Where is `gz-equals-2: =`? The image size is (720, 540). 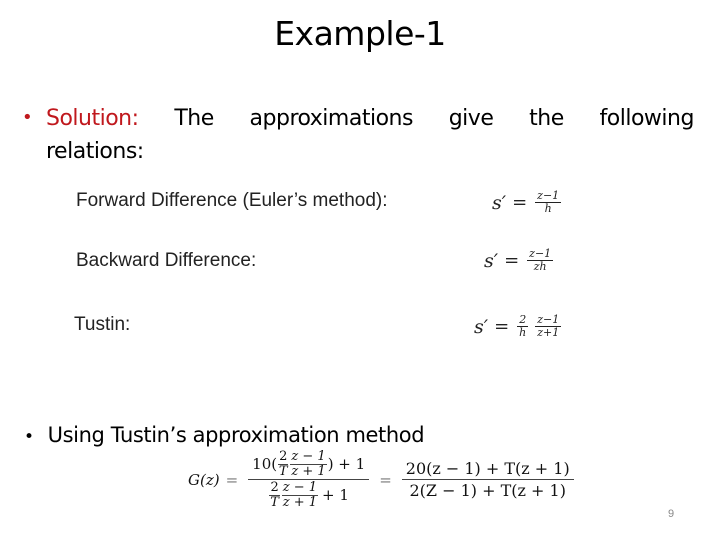
gz-equals-2: = is located at coordinates (385, 479).